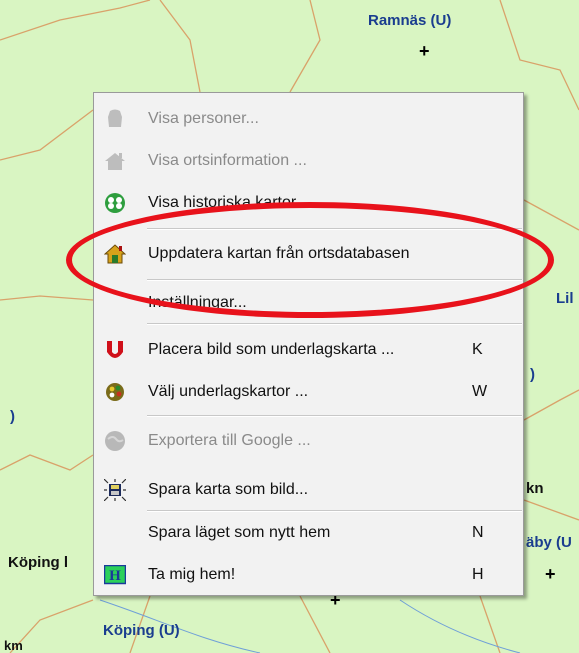 The height and width of the screenshot is (653, 579). What do you see at coordinates (13, 645) in the screenshot?
I see `map-scale-unit: km` at bounding box center [13, 645].